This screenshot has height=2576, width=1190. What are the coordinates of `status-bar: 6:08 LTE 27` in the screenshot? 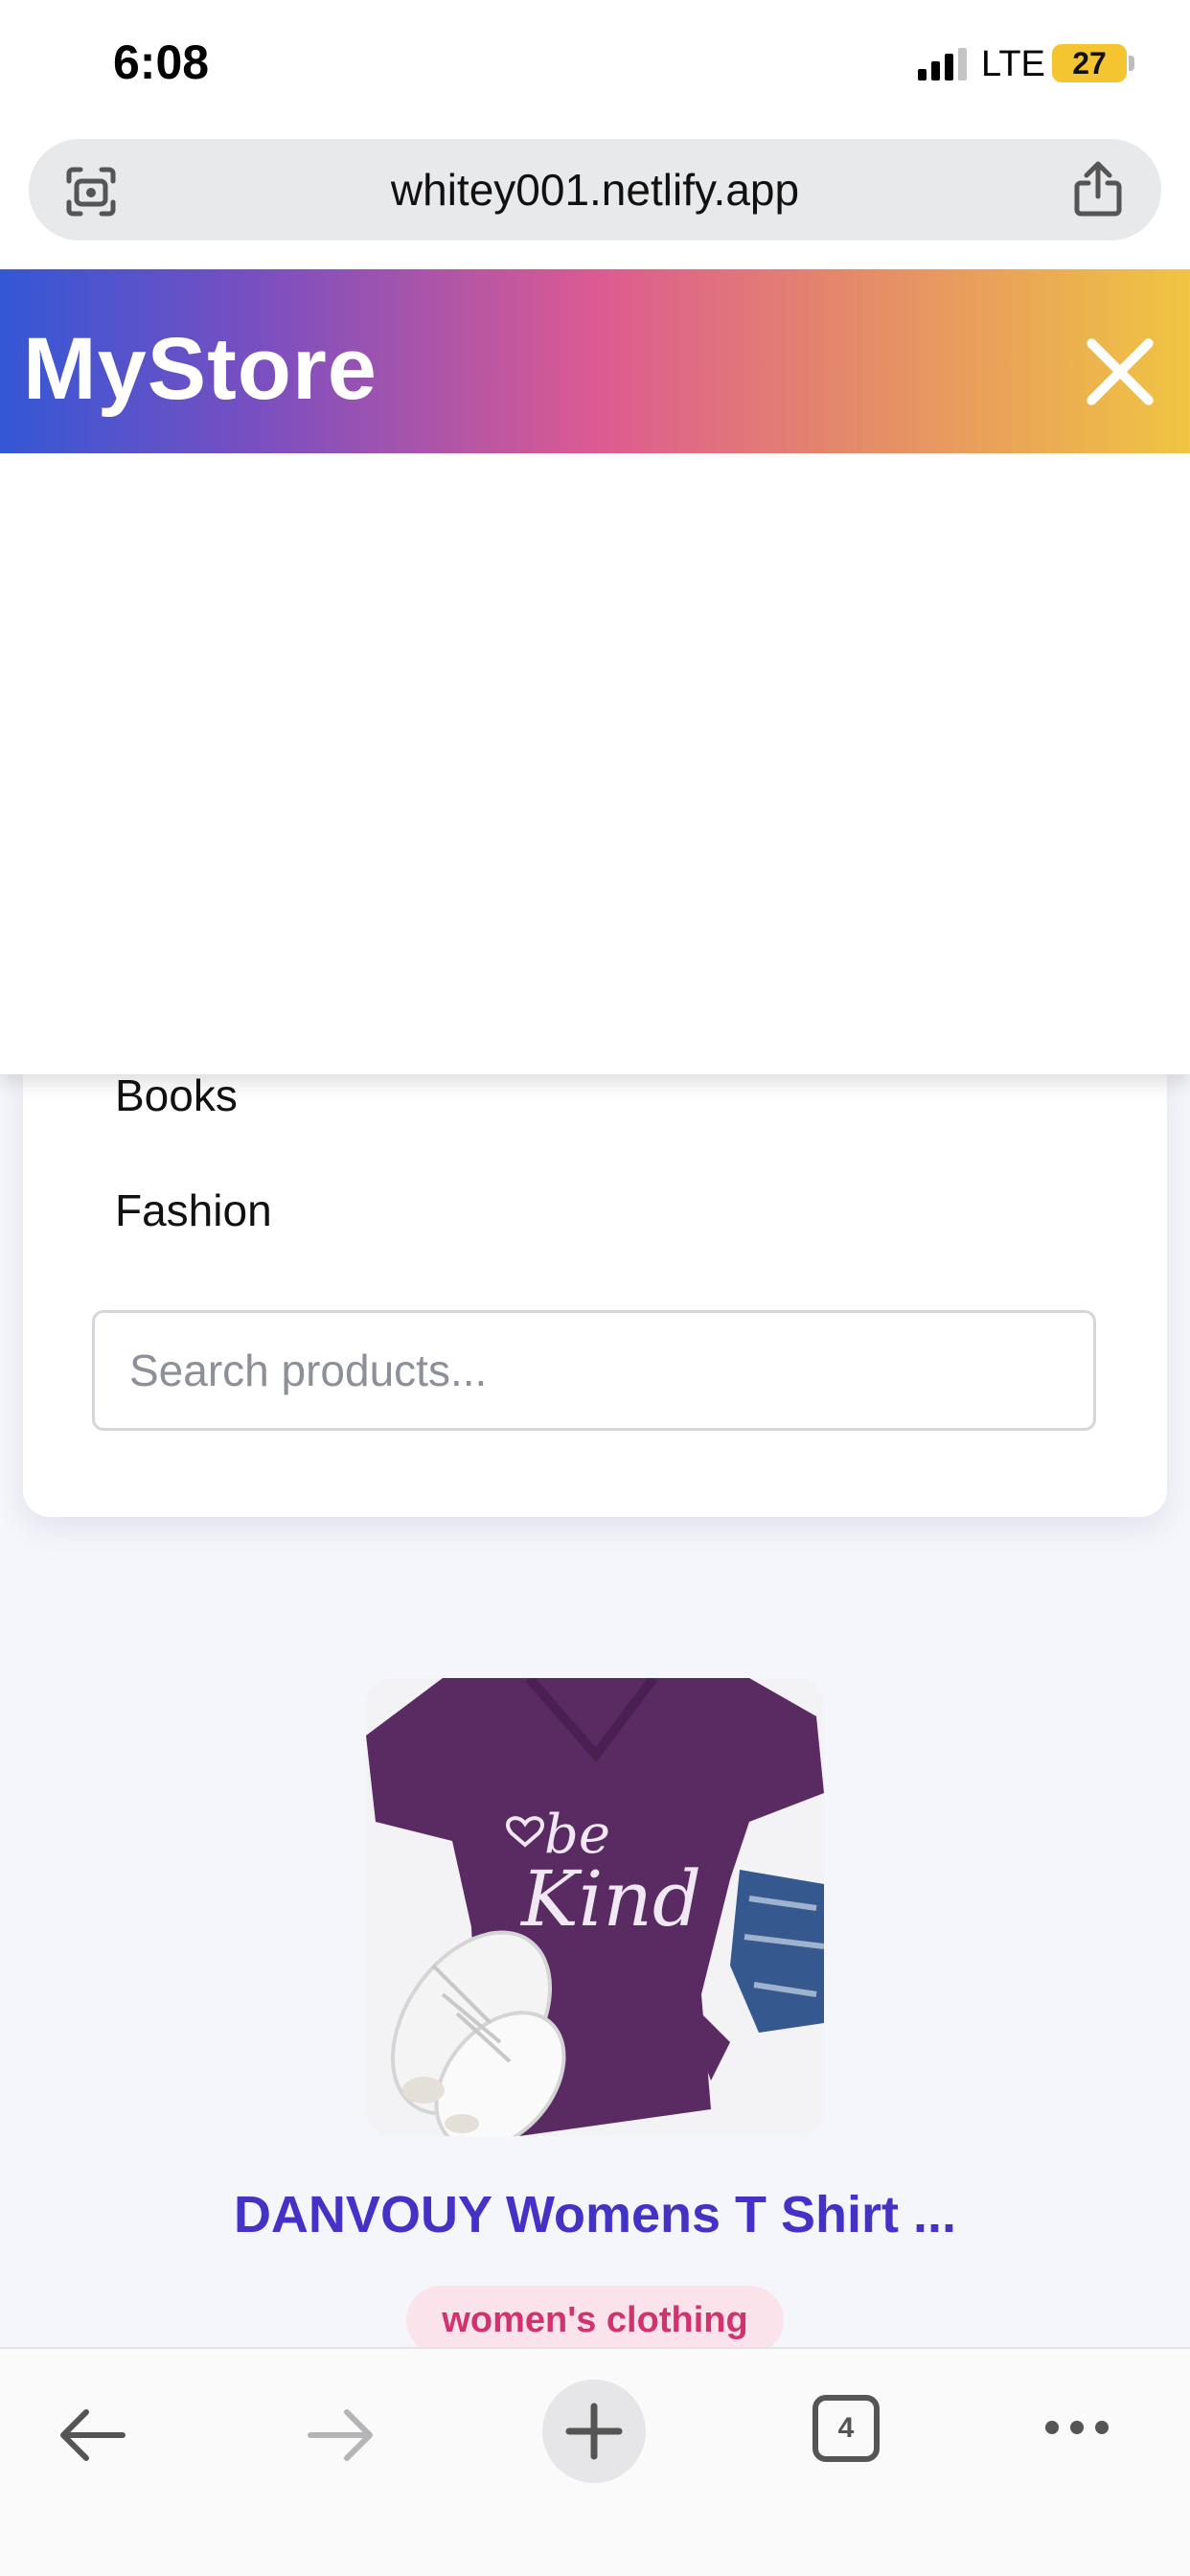 It's located at (595, 67).